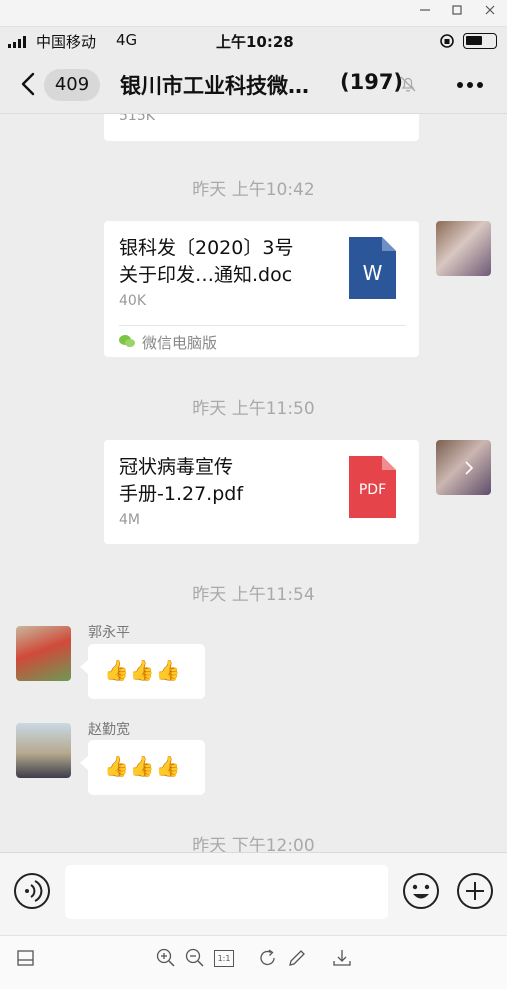 Image resolution: width=507 pixels, height=989 pixels. What do you see at coordinates (490, 13) in the screenshot?
I see `close-icon` at bounding box center [490, 13].